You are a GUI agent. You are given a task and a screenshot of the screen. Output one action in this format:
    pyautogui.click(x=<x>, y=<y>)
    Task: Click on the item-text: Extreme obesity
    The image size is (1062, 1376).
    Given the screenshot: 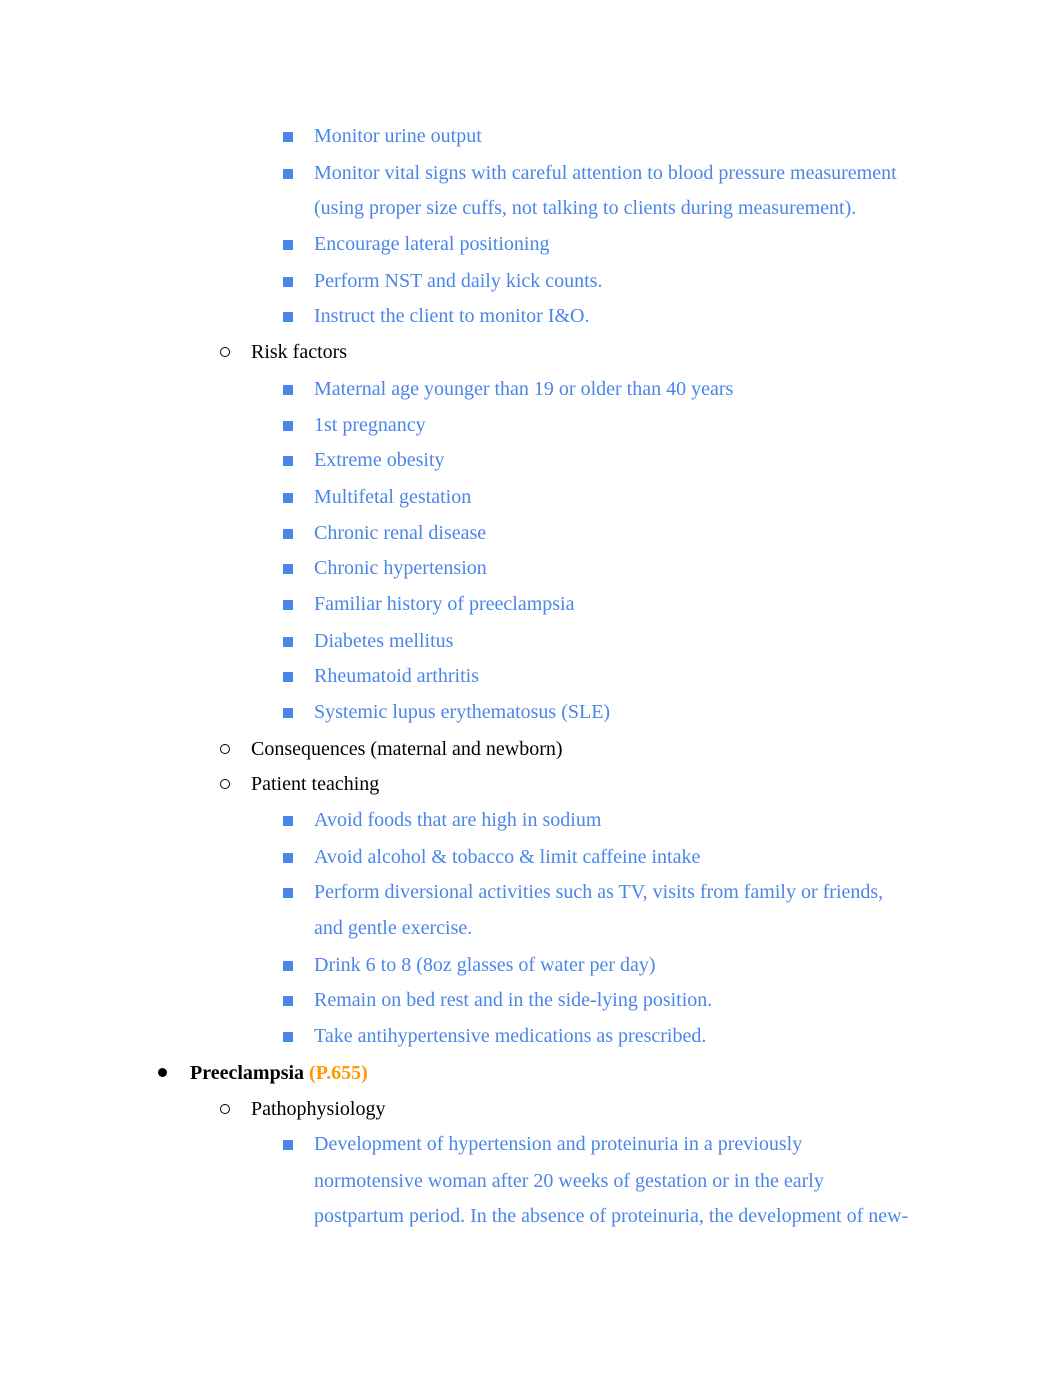 What is the action you would take?
    pyautogui.click(x=379, y=460)
    